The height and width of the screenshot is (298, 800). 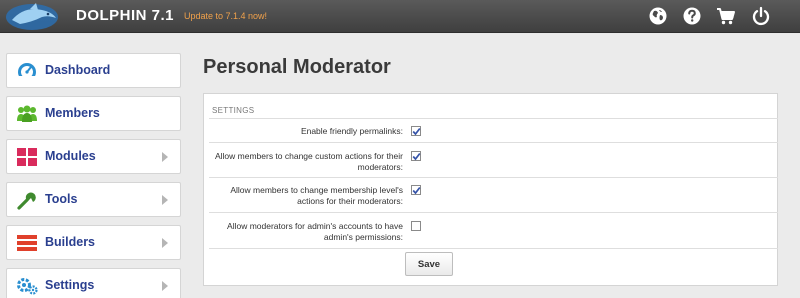 I want to click on dashboard-icon, so click(x=27, y=72).